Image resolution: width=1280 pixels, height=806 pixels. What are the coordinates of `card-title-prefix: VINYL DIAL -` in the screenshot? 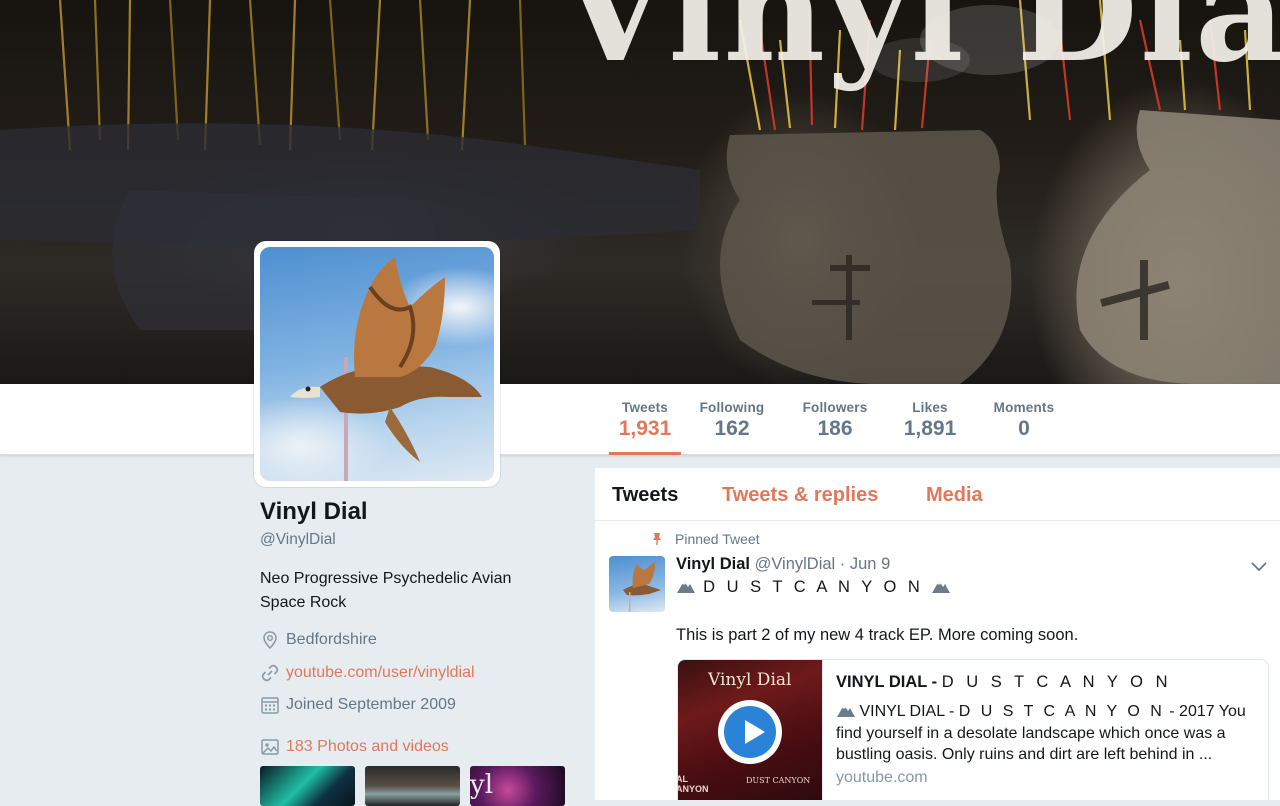 It's located at (889, 682).